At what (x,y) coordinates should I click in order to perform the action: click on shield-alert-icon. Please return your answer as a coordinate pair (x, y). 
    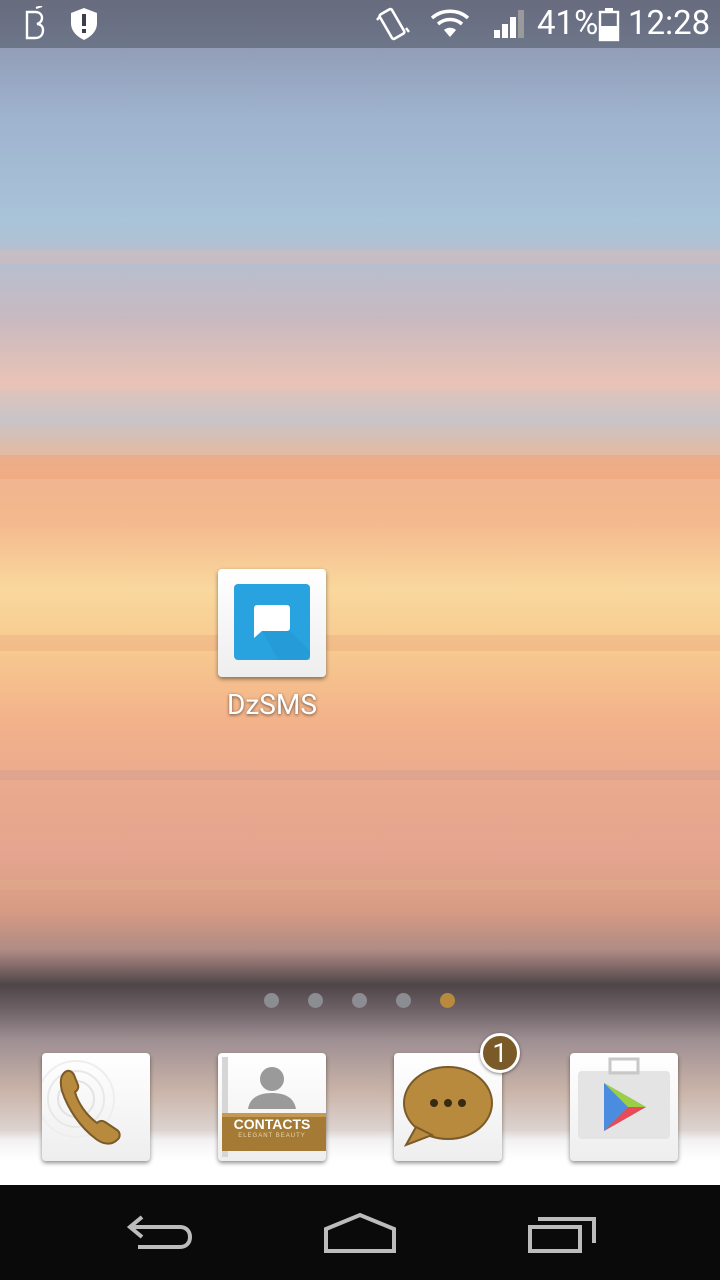
    Looking at the image, I should click on (84, 24).